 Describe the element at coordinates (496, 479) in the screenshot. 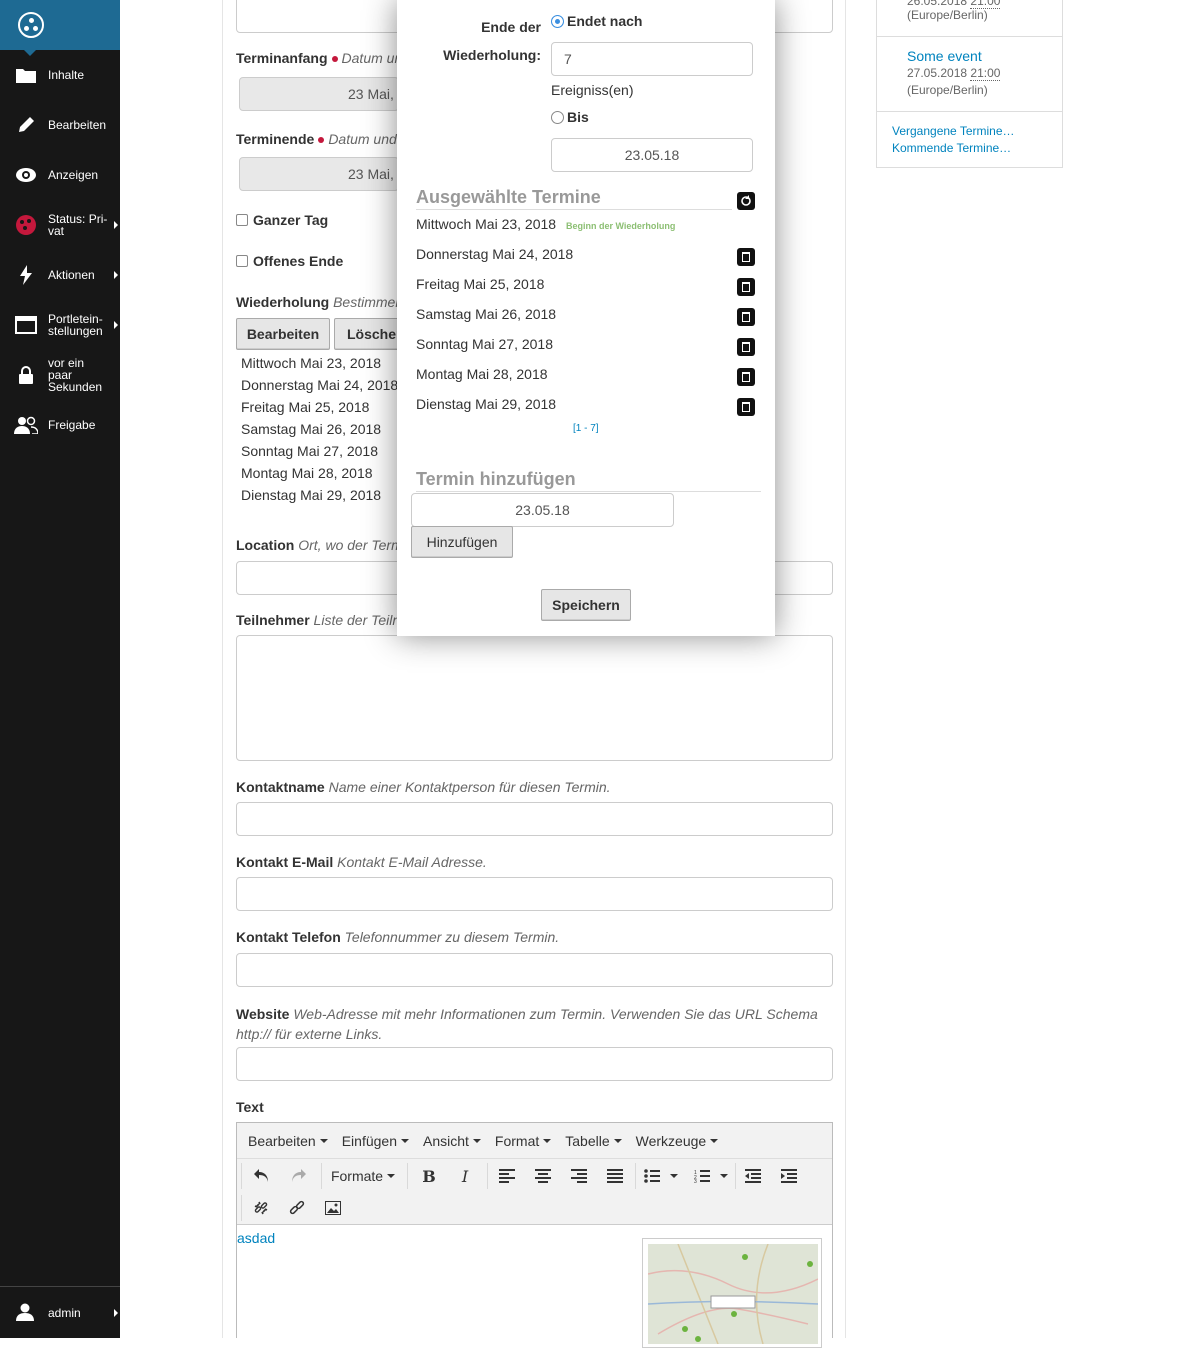

I see `add-date-title: Termin hinzufügen` at that location.